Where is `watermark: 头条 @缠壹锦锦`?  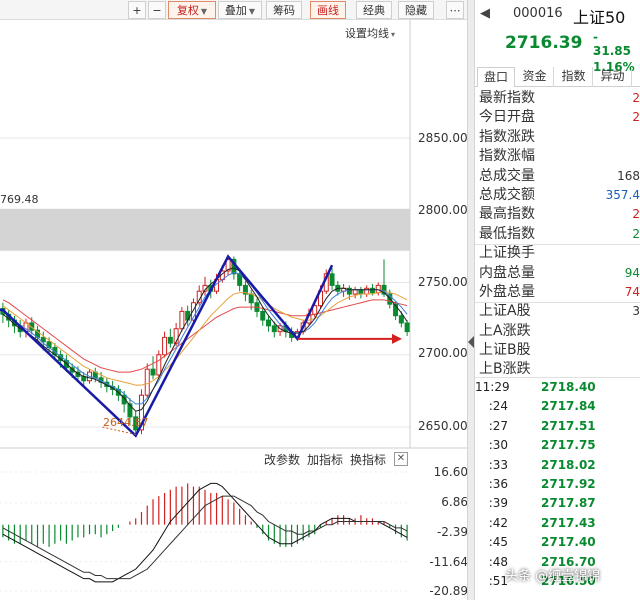 watermark: 头条 @缠壹锦锦 is located at coordinates (553, 576).